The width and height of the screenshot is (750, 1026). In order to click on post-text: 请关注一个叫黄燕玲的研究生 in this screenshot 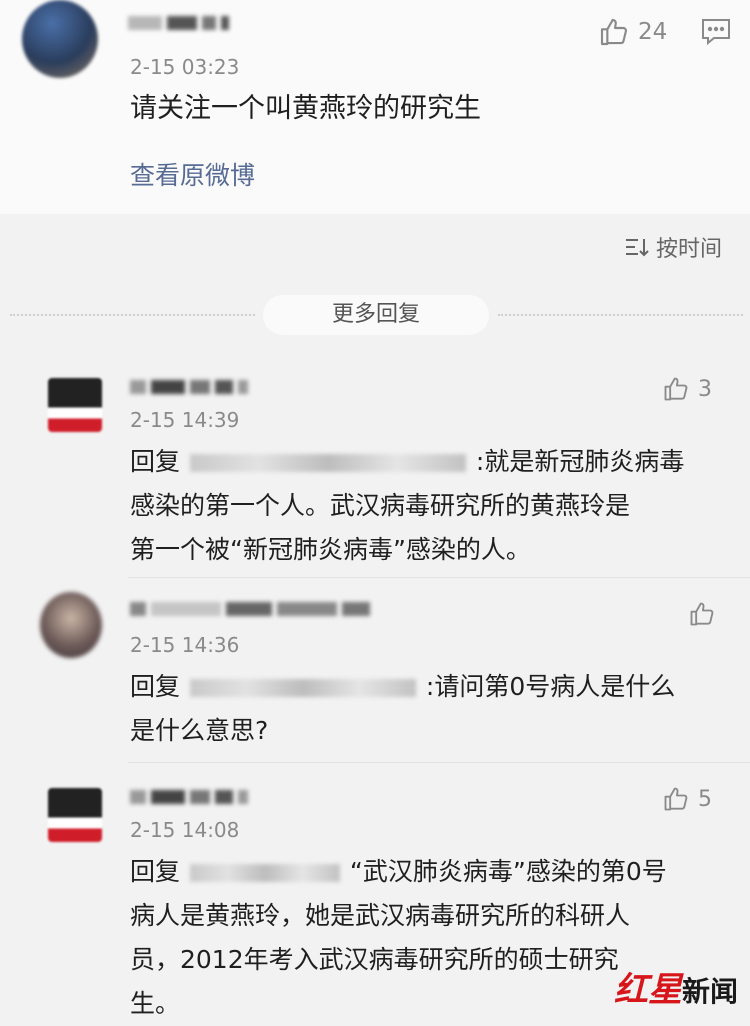, I will do `click(305, 108)`.